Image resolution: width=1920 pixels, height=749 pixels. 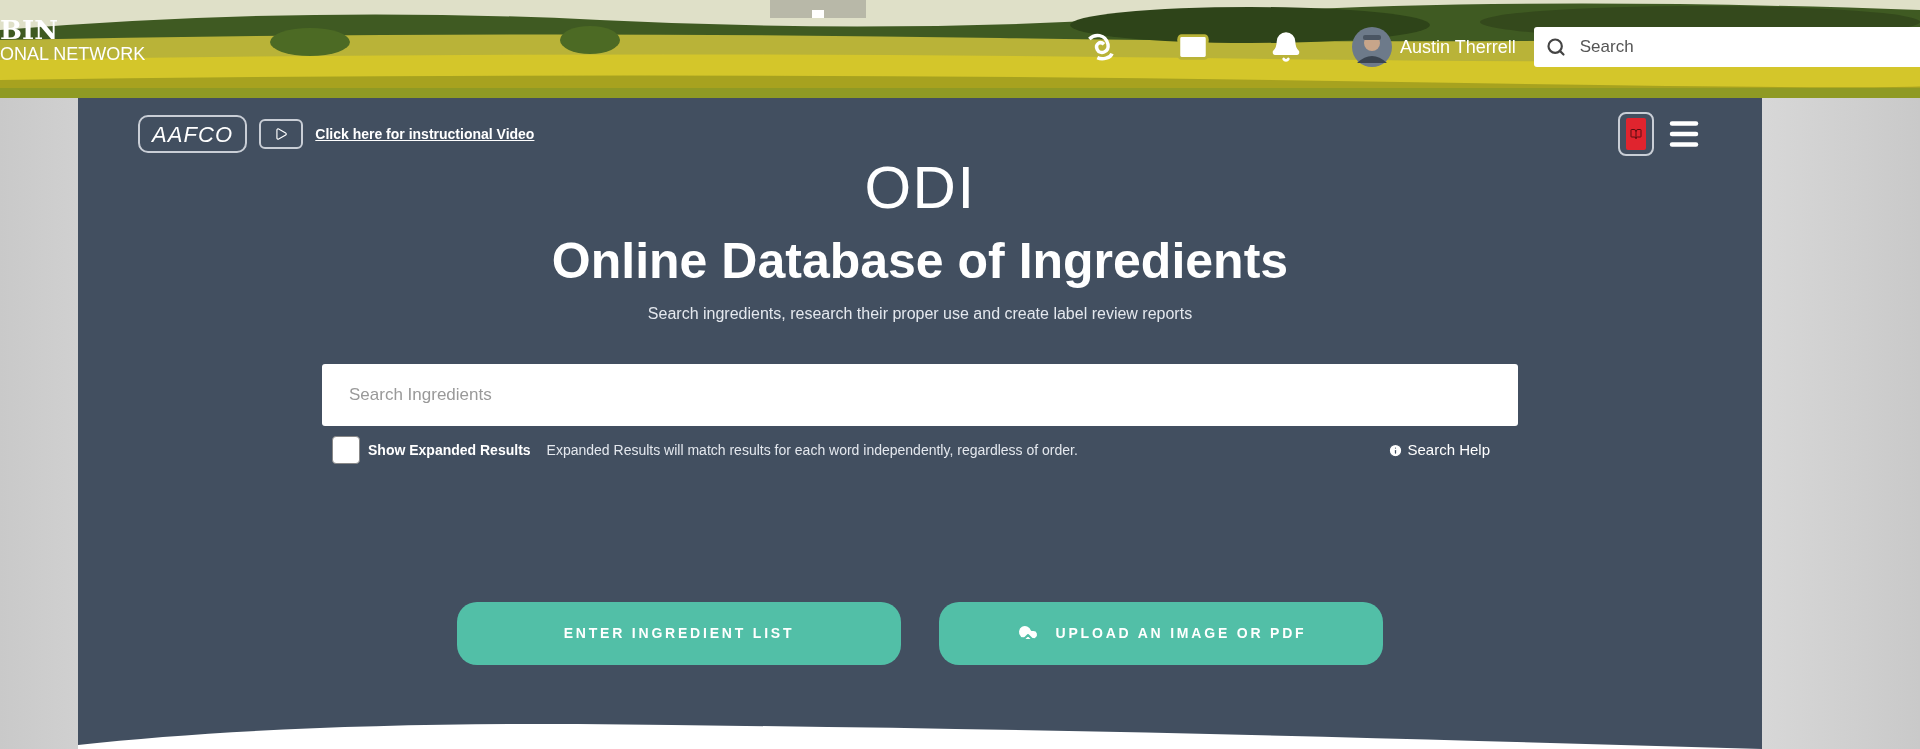 I want to click on info-icon, so click(x=1396, y=450).